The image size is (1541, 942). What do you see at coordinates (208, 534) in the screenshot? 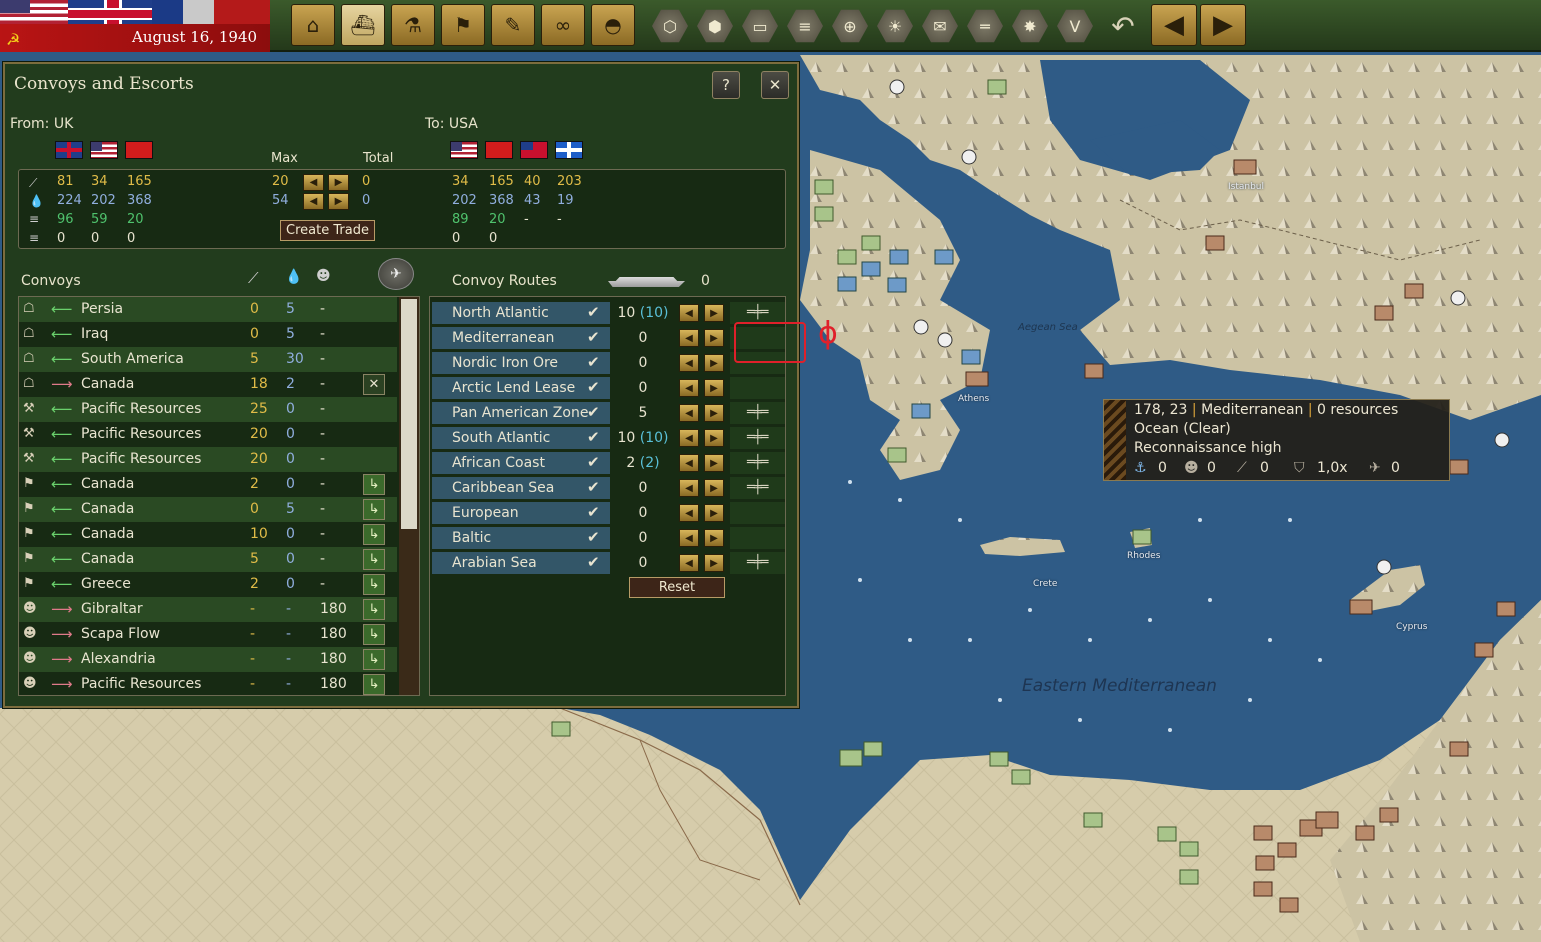
I see `convoy-row: ⚑ ⟵ Canada 10 0 - ↳` at bounding box center [208, 534].